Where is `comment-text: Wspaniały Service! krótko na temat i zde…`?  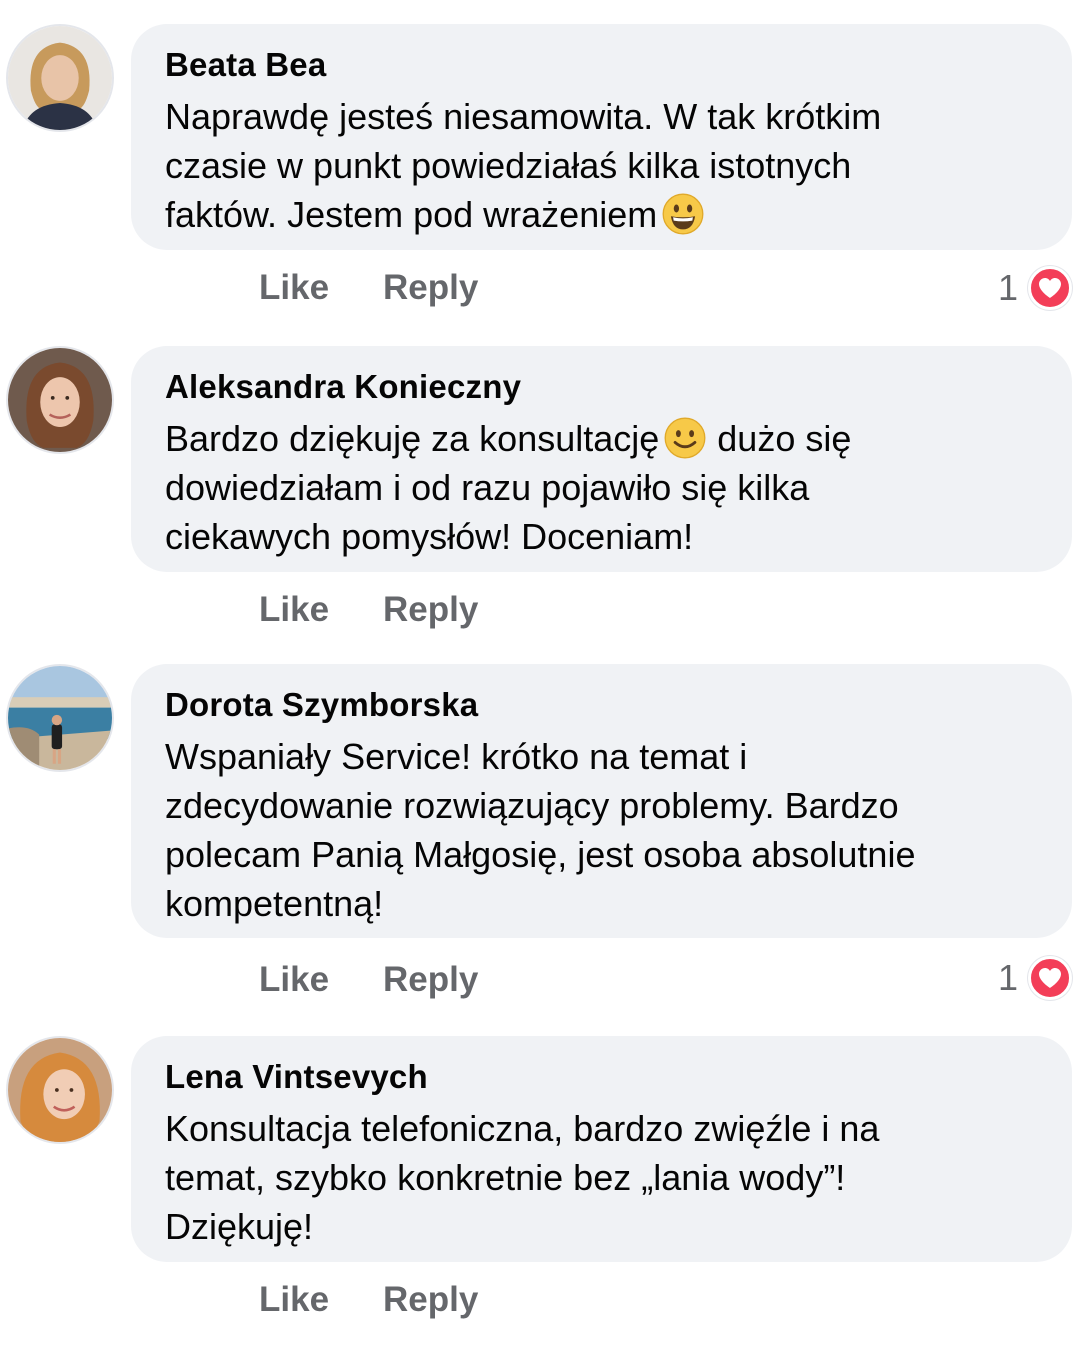
comment-text: Wspaniały Service! krótko na temat i zde… is located at coordinates (540, 830).